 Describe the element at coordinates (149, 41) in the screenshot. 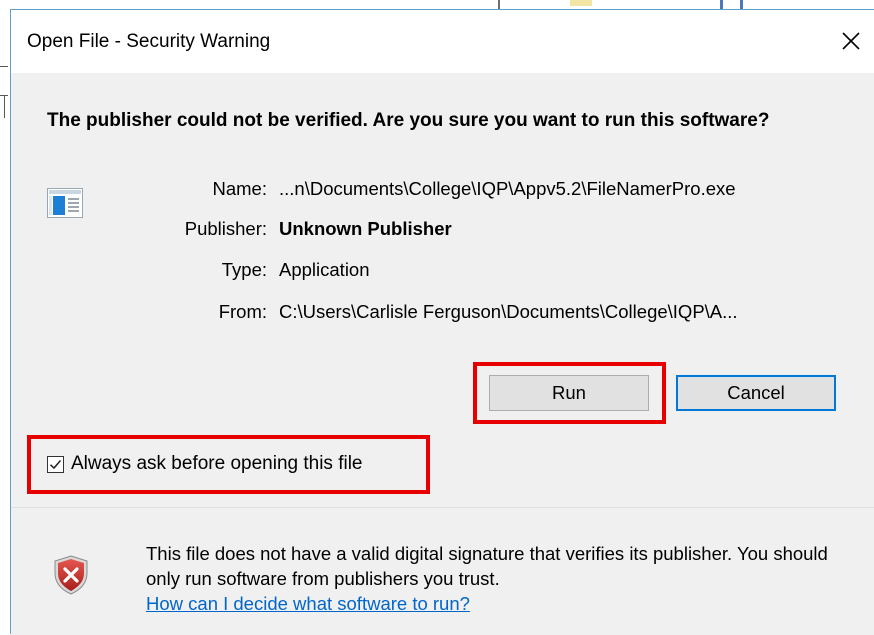

I see `dialog-title: Open File - Security Warning` at that location.